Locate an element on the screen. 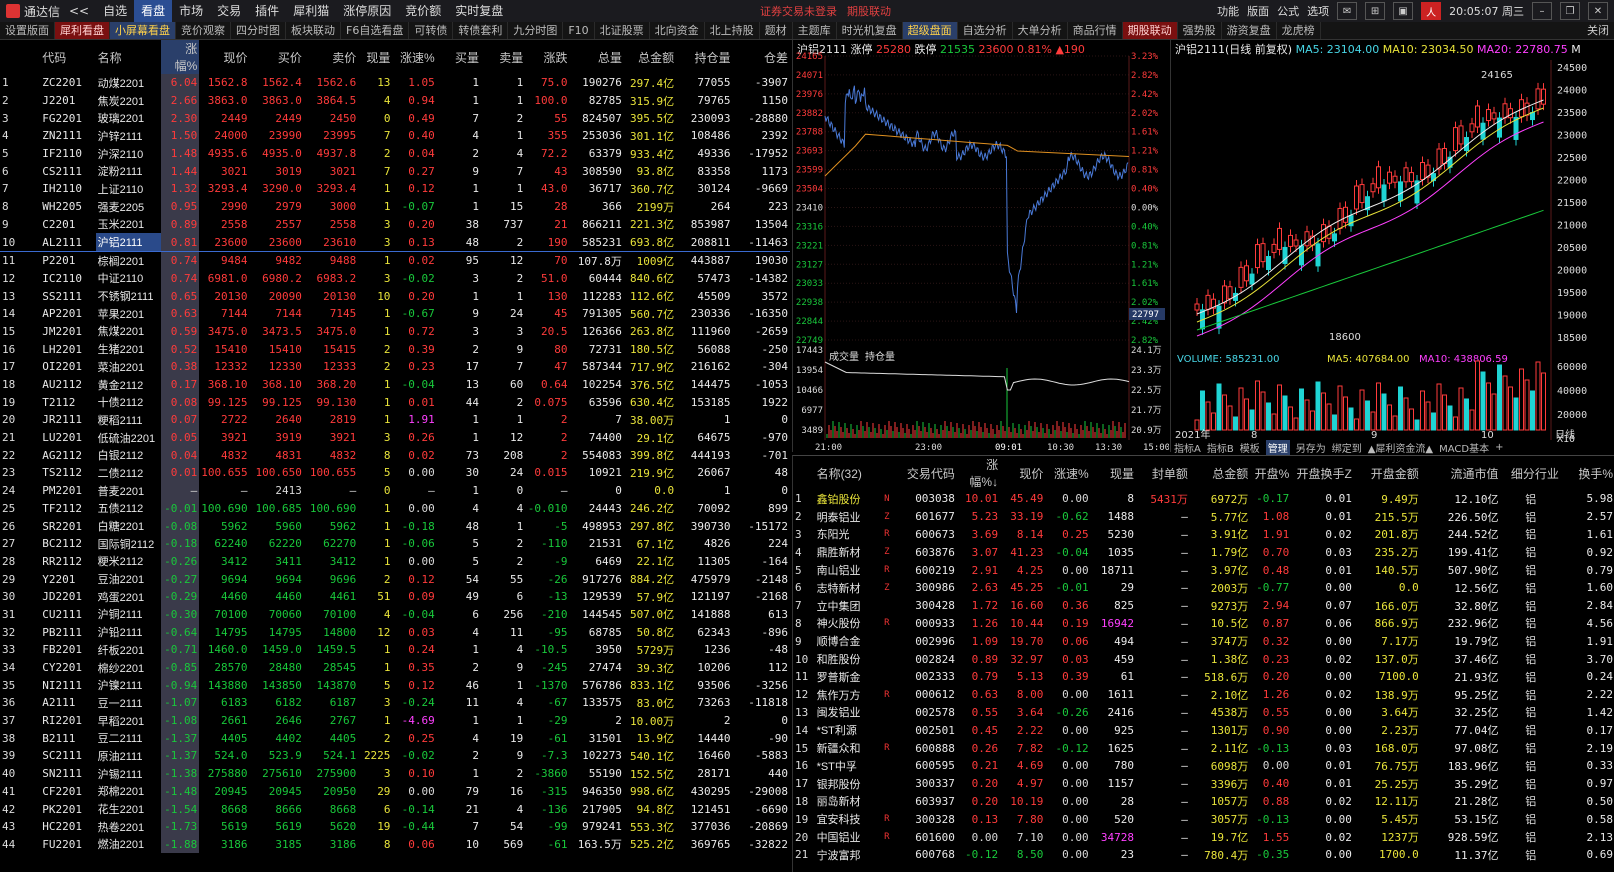 The height and width of the screenshot is (872, 1614). tab-item: 九分时图 is located at coordinates (536, 30).